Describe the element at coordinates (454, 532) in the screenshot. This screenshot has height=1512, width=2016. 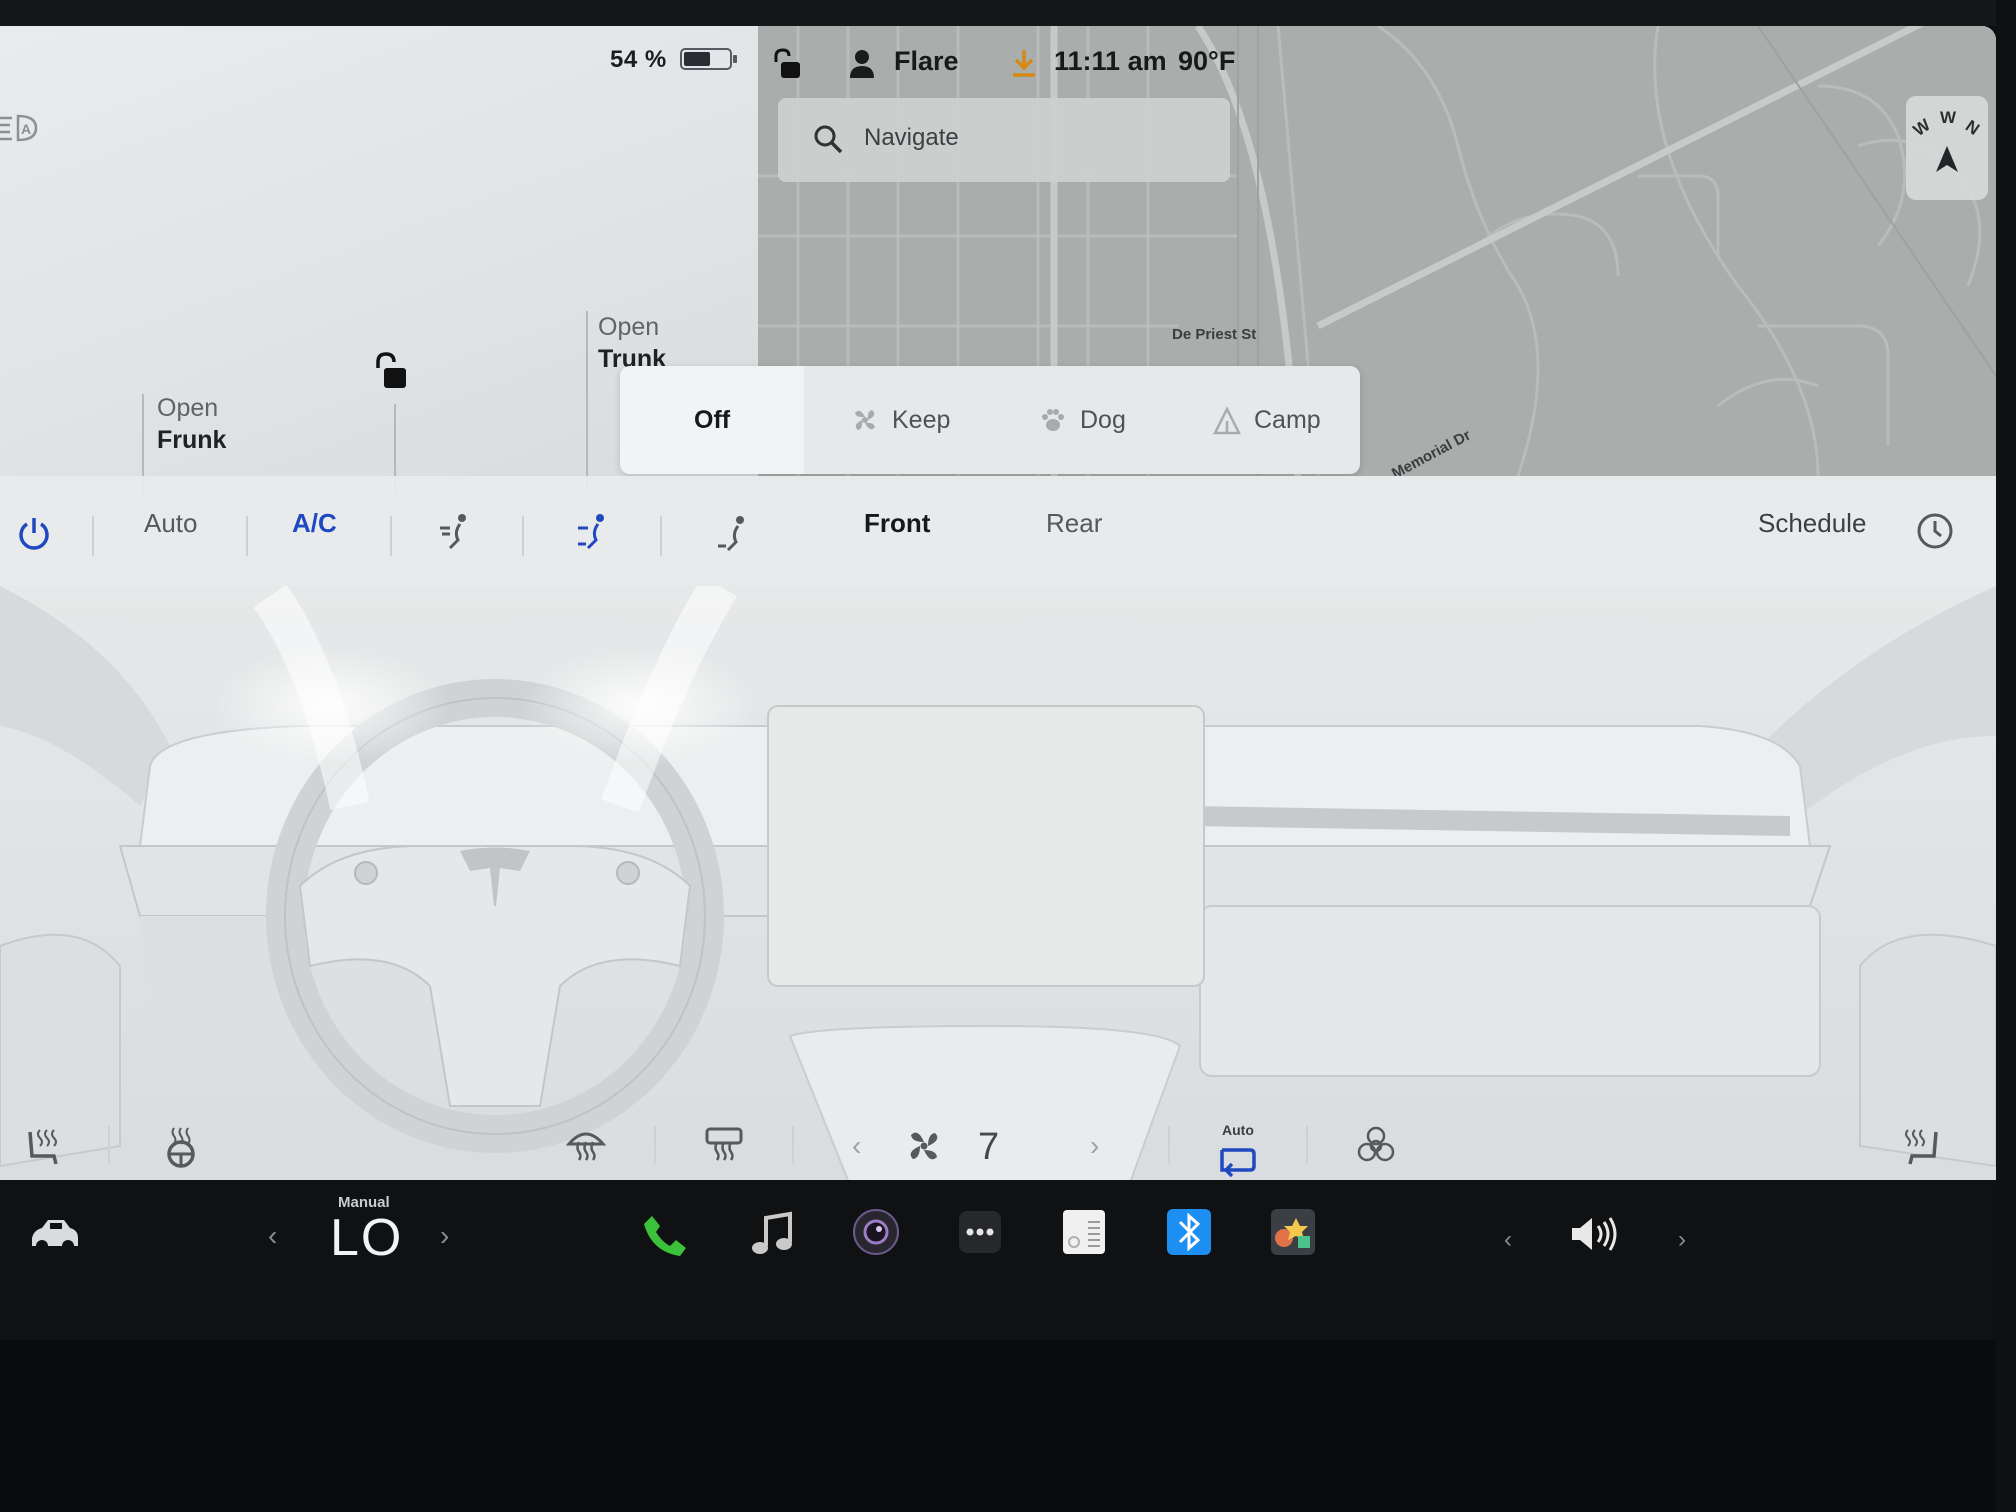
I see `airflow-face-icon` at that location.